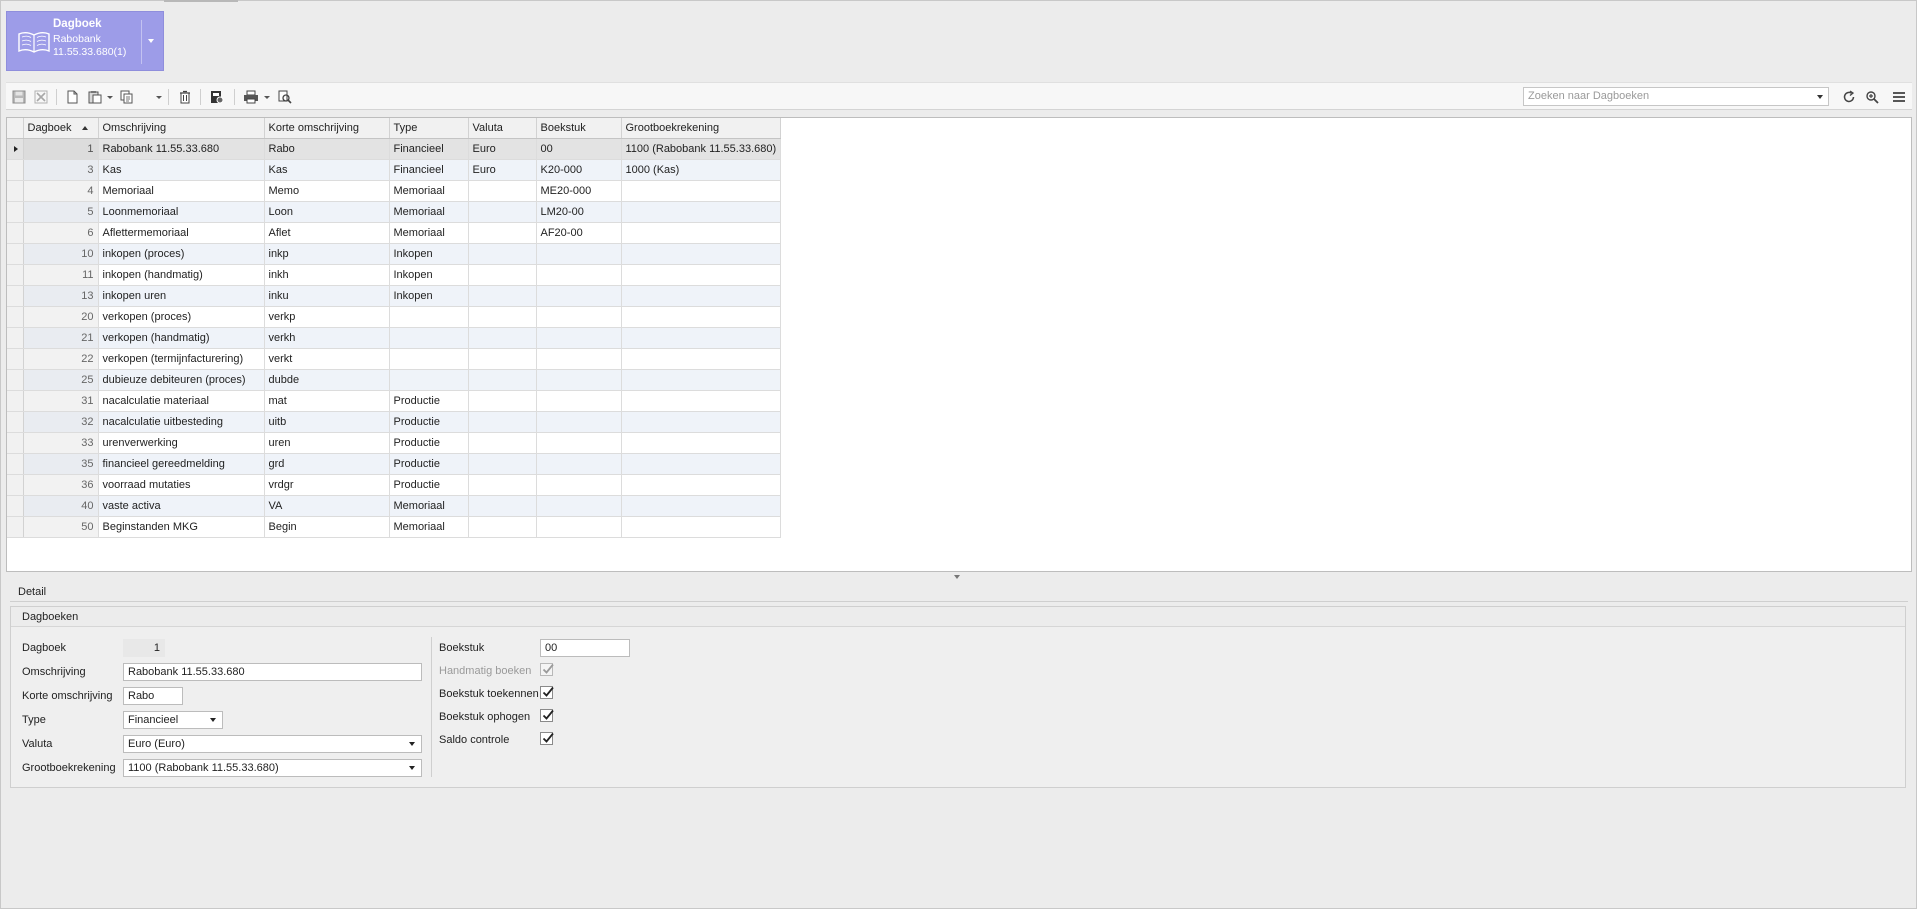 The image size is (1917, 909). Describe the element at coordinates (1849, 97) in the screenshot. I see `refresh-icon` at that location.